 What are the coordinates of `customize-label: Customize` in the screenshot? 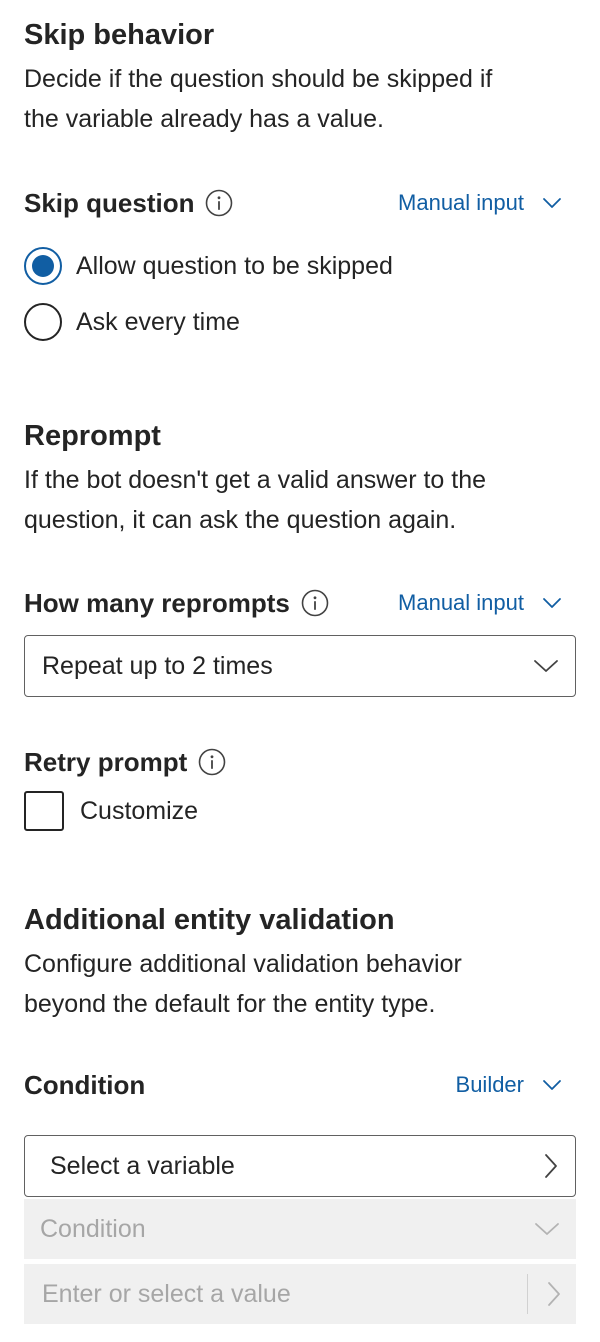 It's located at (139, 810).